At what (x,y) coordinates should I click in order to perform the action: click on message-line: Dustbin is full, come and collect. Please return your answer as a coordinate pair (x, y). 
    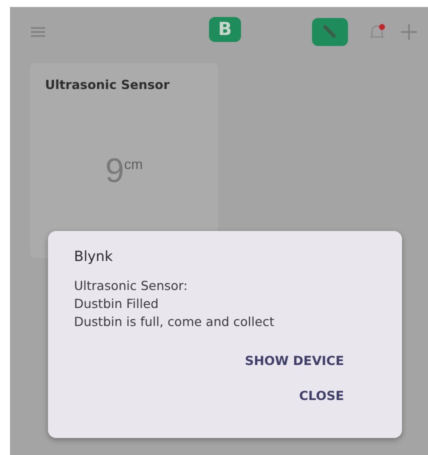
    Looking at the image, I should click on (175, 322).